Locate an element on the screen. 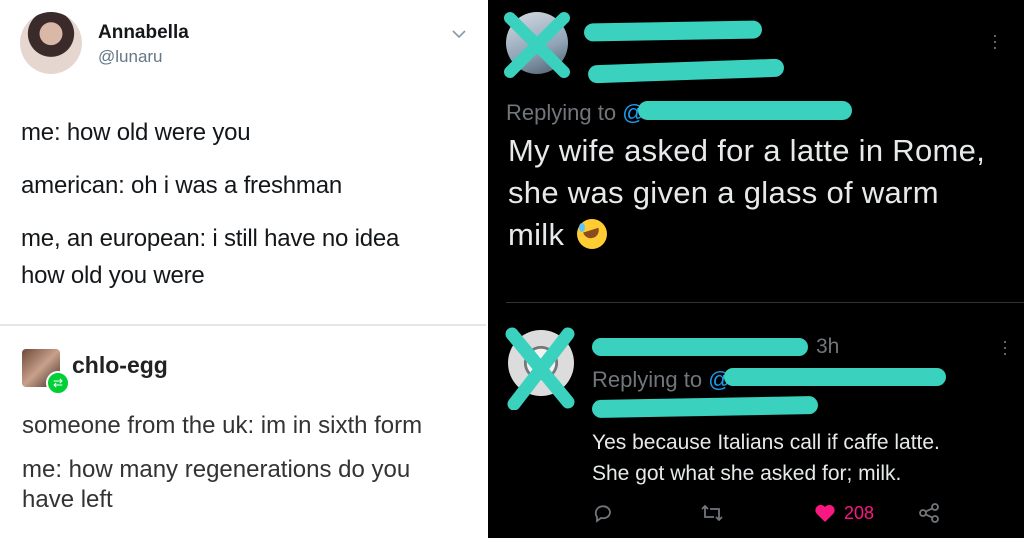  laughing-emoji-icon is located at coordinates (592, 234).